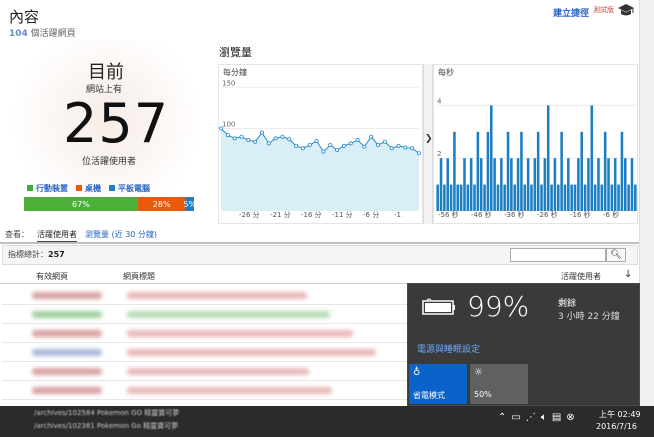 The image size is (654, 437). What do you see at coordinates (439, 101) in the screenshot?
I see `second-y-tick: 4` at bounding box center [439, 101].